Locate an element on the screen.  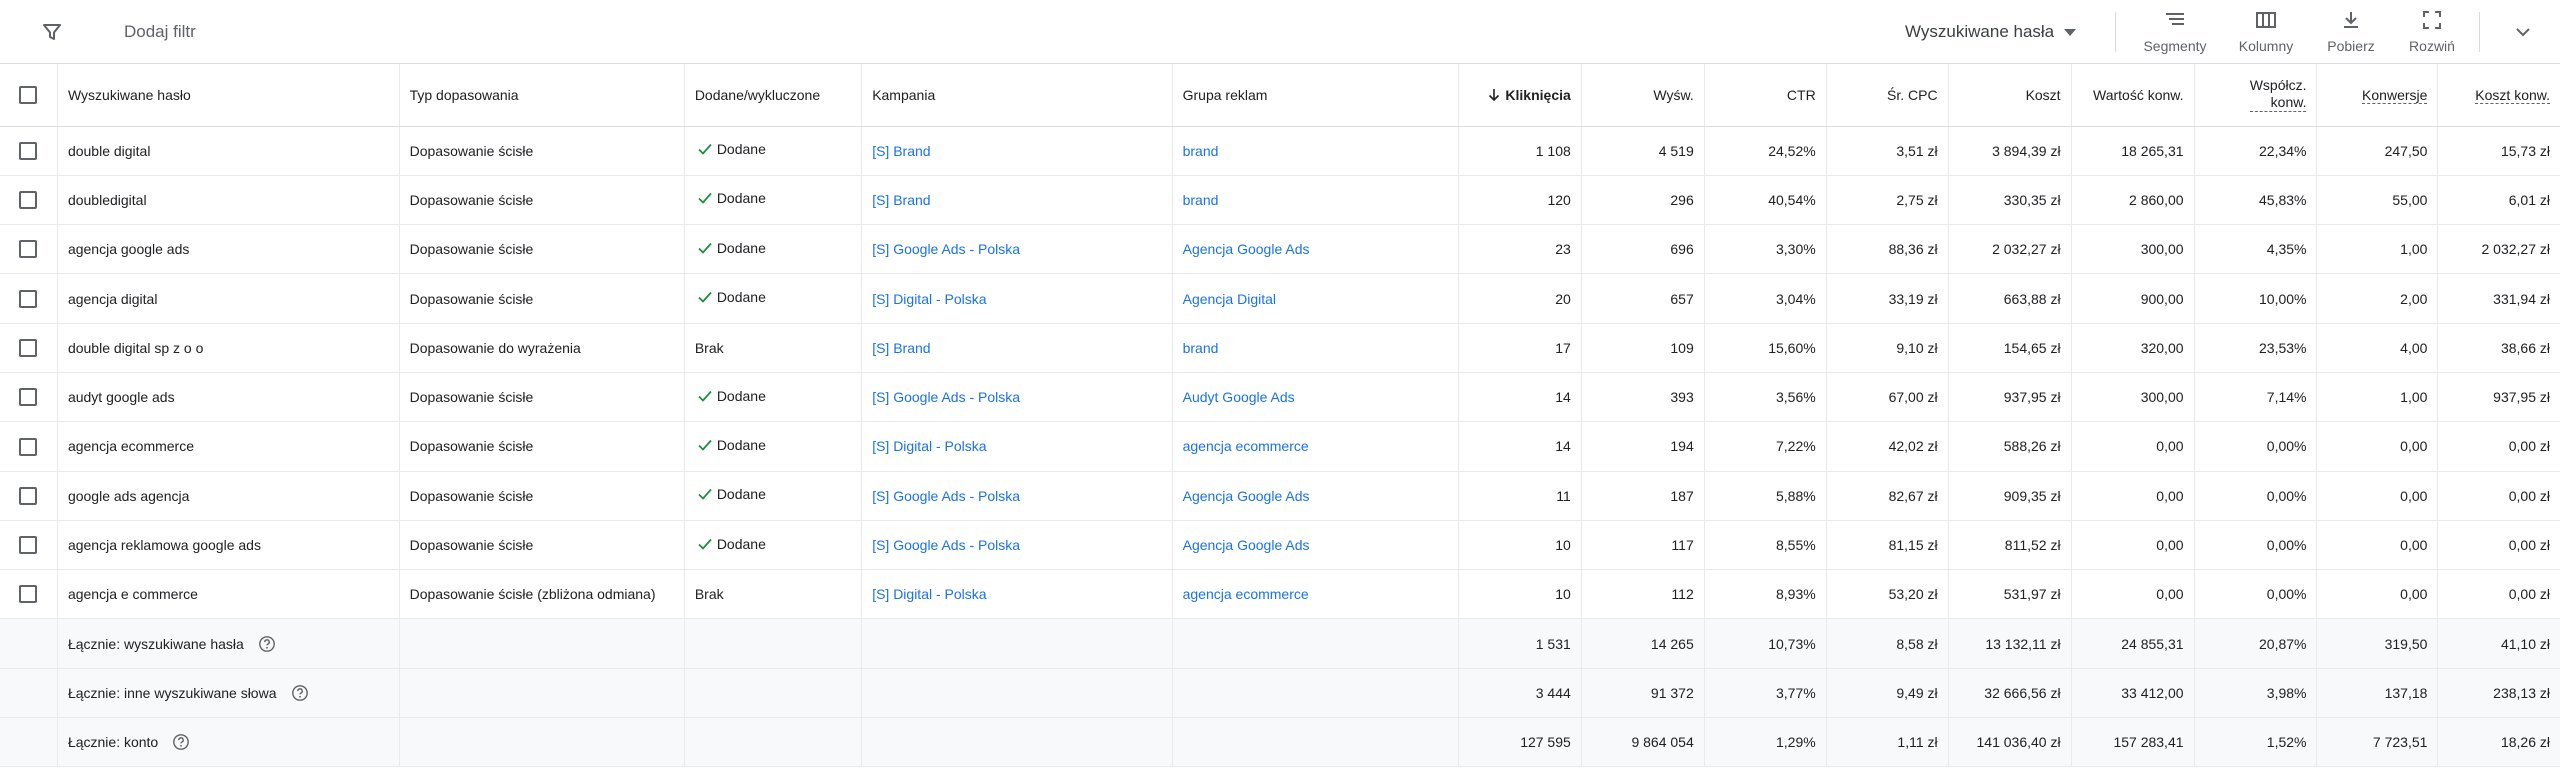
avg-cpc-cell: 53,20 zł is located at coordinates (1887, 594).